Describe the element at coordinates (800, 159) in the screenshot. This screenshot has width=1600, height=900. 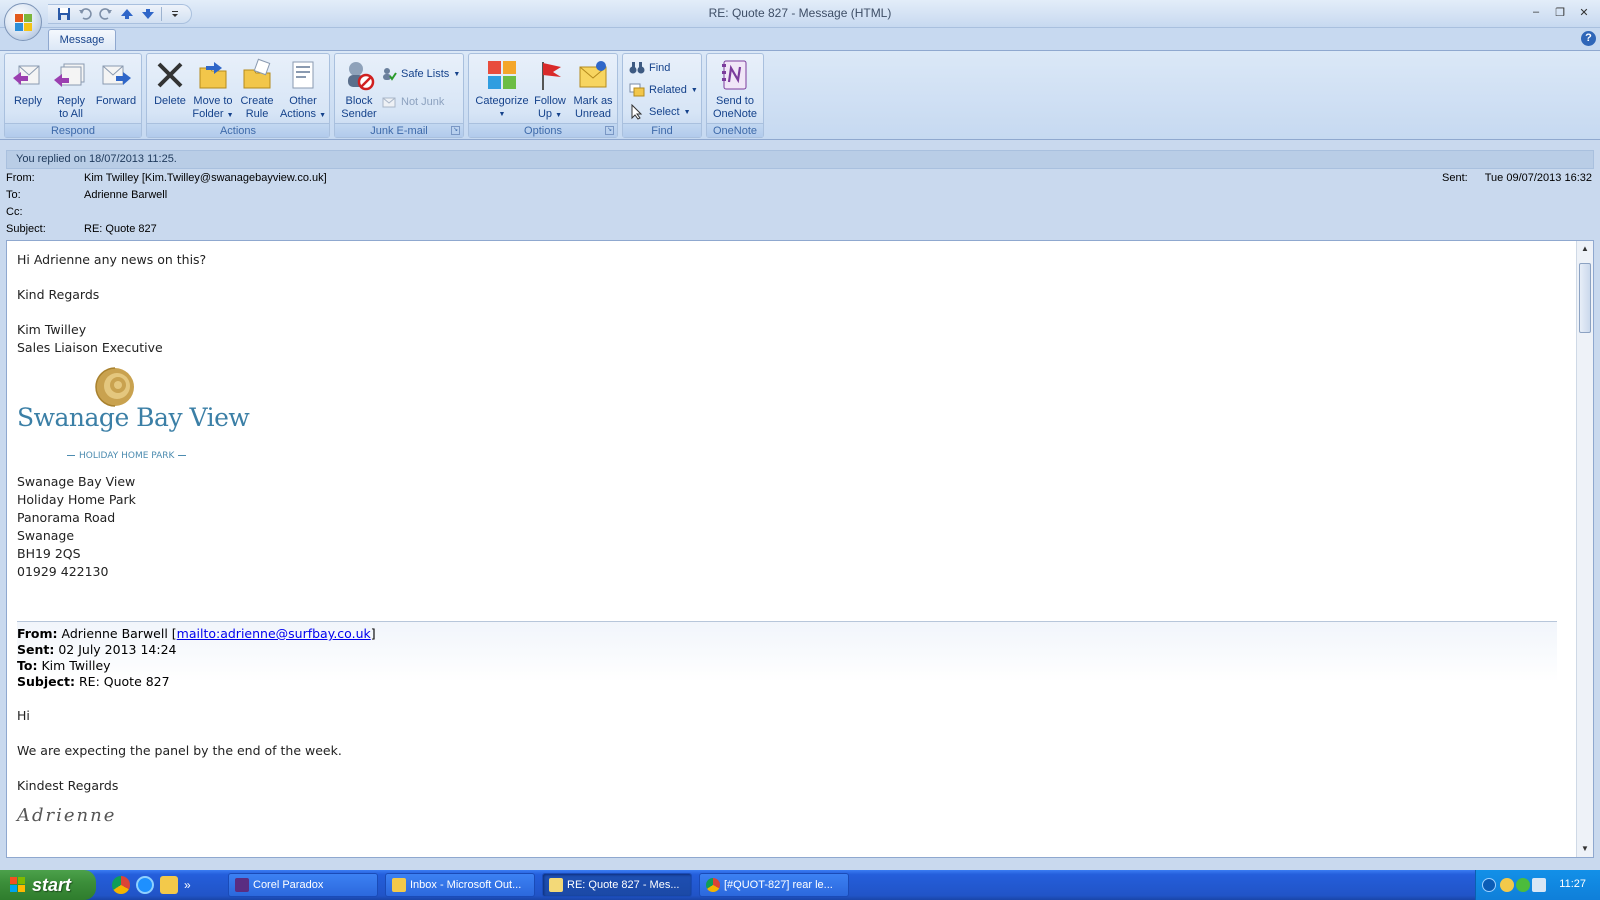
I see `reply-info-bar: You replied on 18/07/2013 11:25.` at that location.